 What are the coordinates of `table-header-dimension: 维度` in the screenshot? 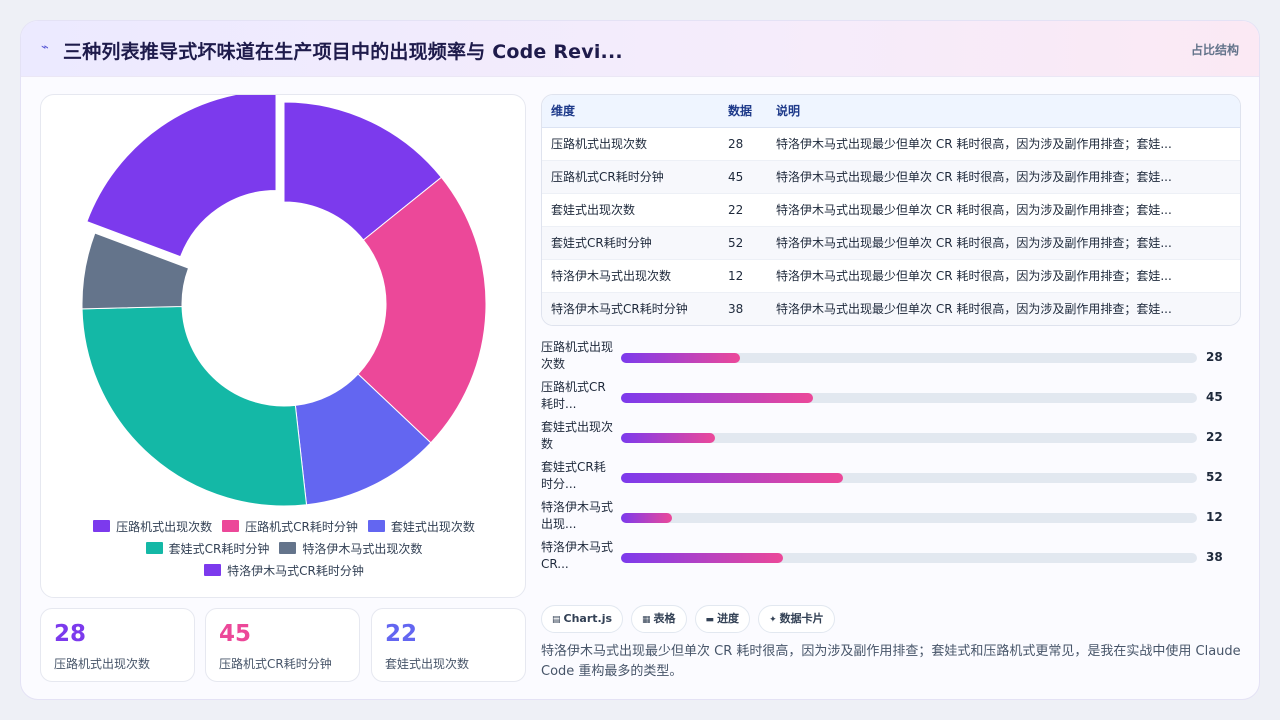 It's located at (630, 111).